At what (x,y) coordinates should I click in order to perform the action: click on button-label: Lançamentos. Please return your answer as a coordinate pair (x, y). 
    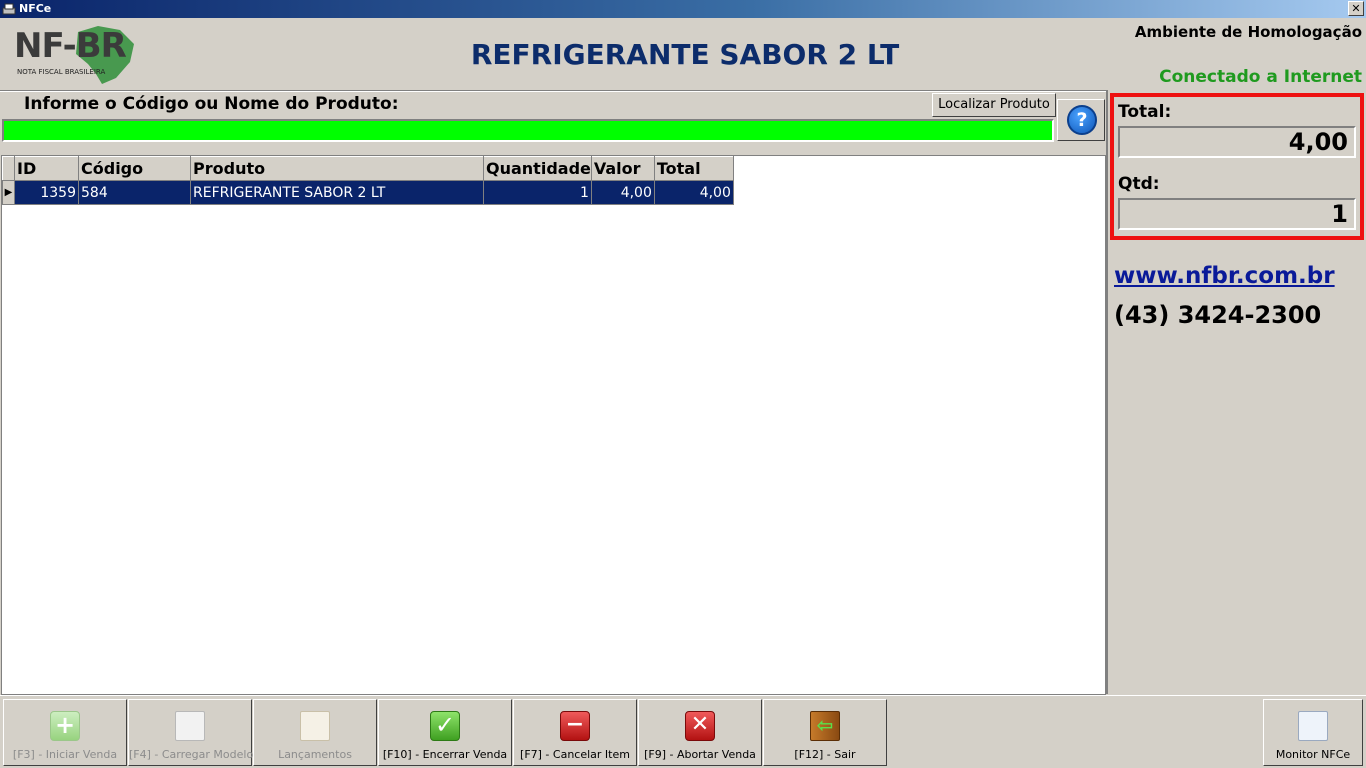
    Looking at the image, I should click on (315, 754).